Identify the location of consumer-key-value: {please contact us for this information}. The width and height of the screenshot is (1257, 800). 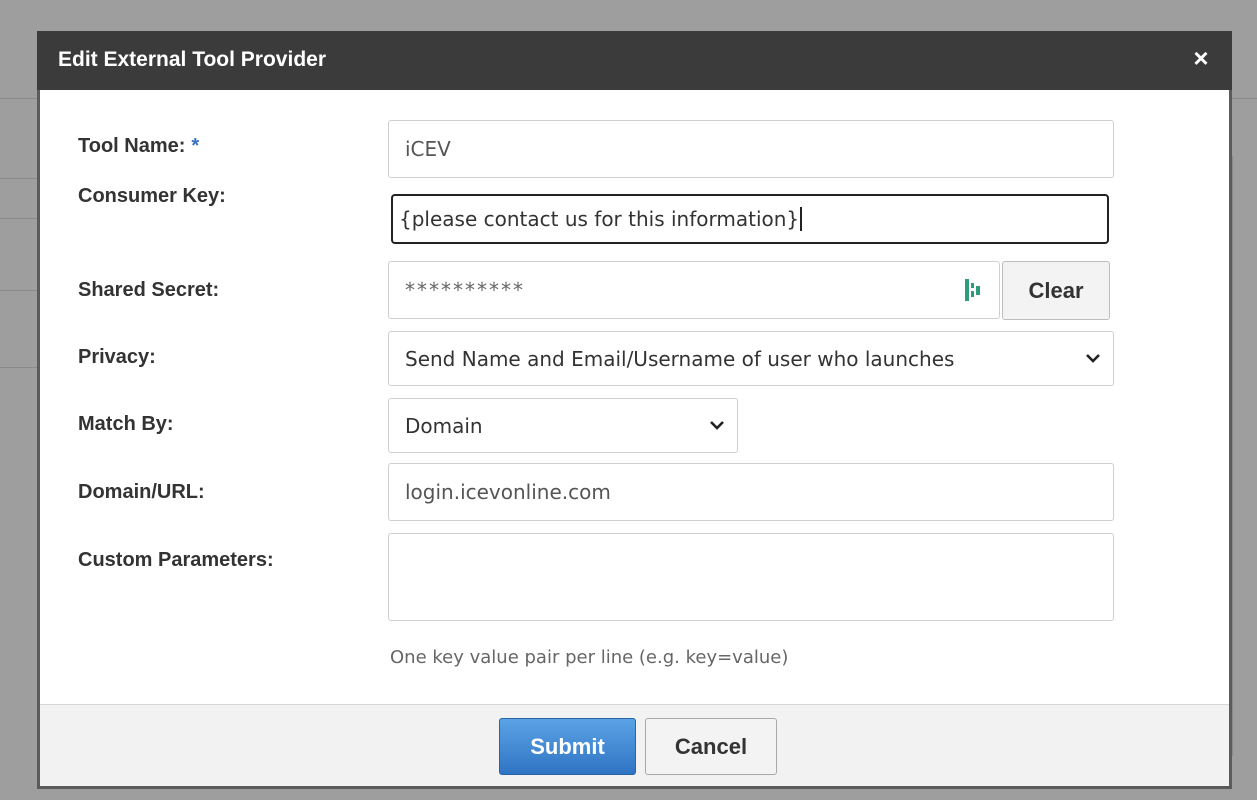
(599, 219).